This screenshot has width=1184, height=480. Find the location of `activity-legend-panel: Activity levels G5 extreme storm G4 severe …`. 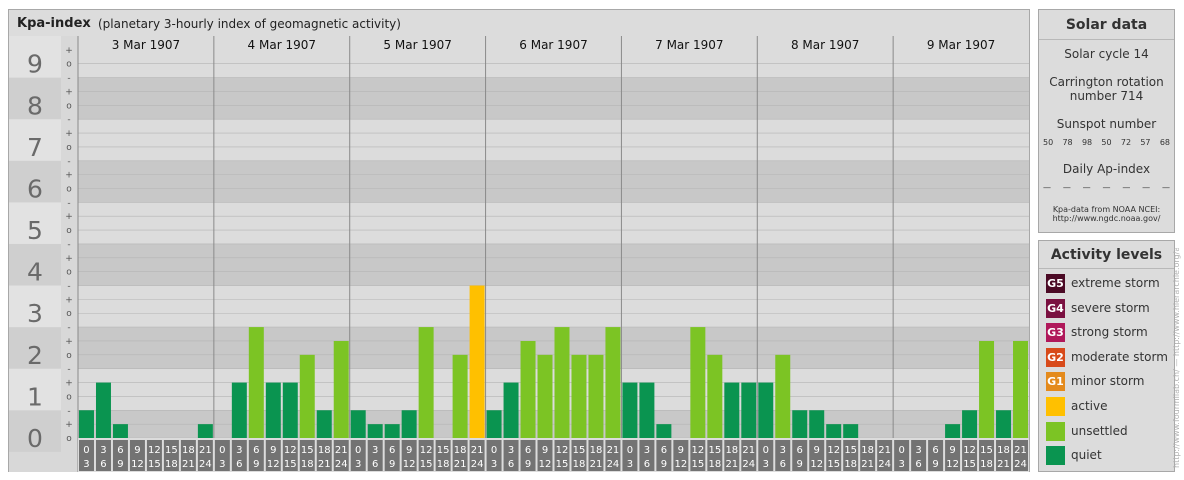

activity-legend-panel: Activity levels G5 extreme storm G4 severe … is located at coordinates (1106, 356).